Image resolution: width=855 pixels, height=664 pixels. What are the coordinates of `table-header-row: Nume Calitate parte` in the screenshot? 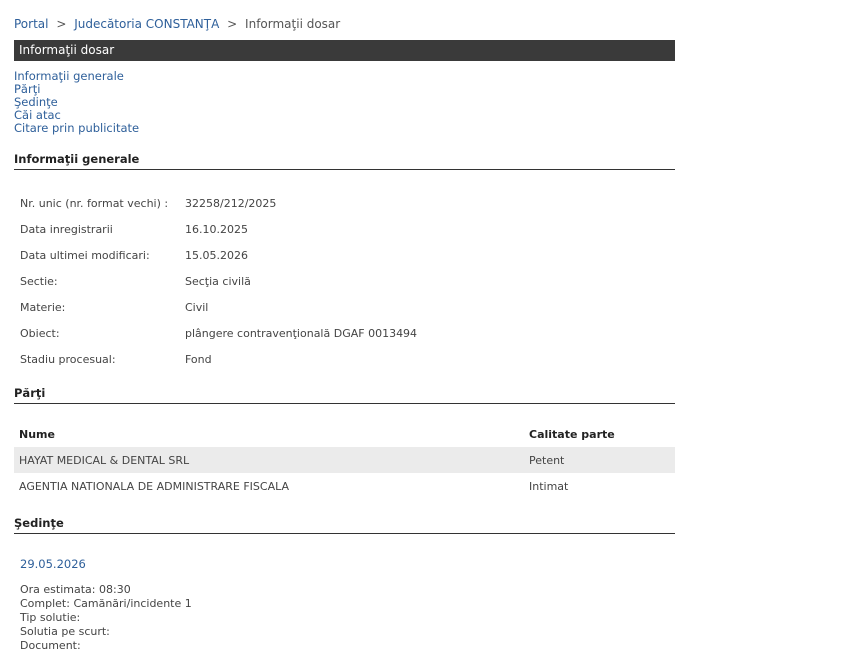 It's located at (344, 434).